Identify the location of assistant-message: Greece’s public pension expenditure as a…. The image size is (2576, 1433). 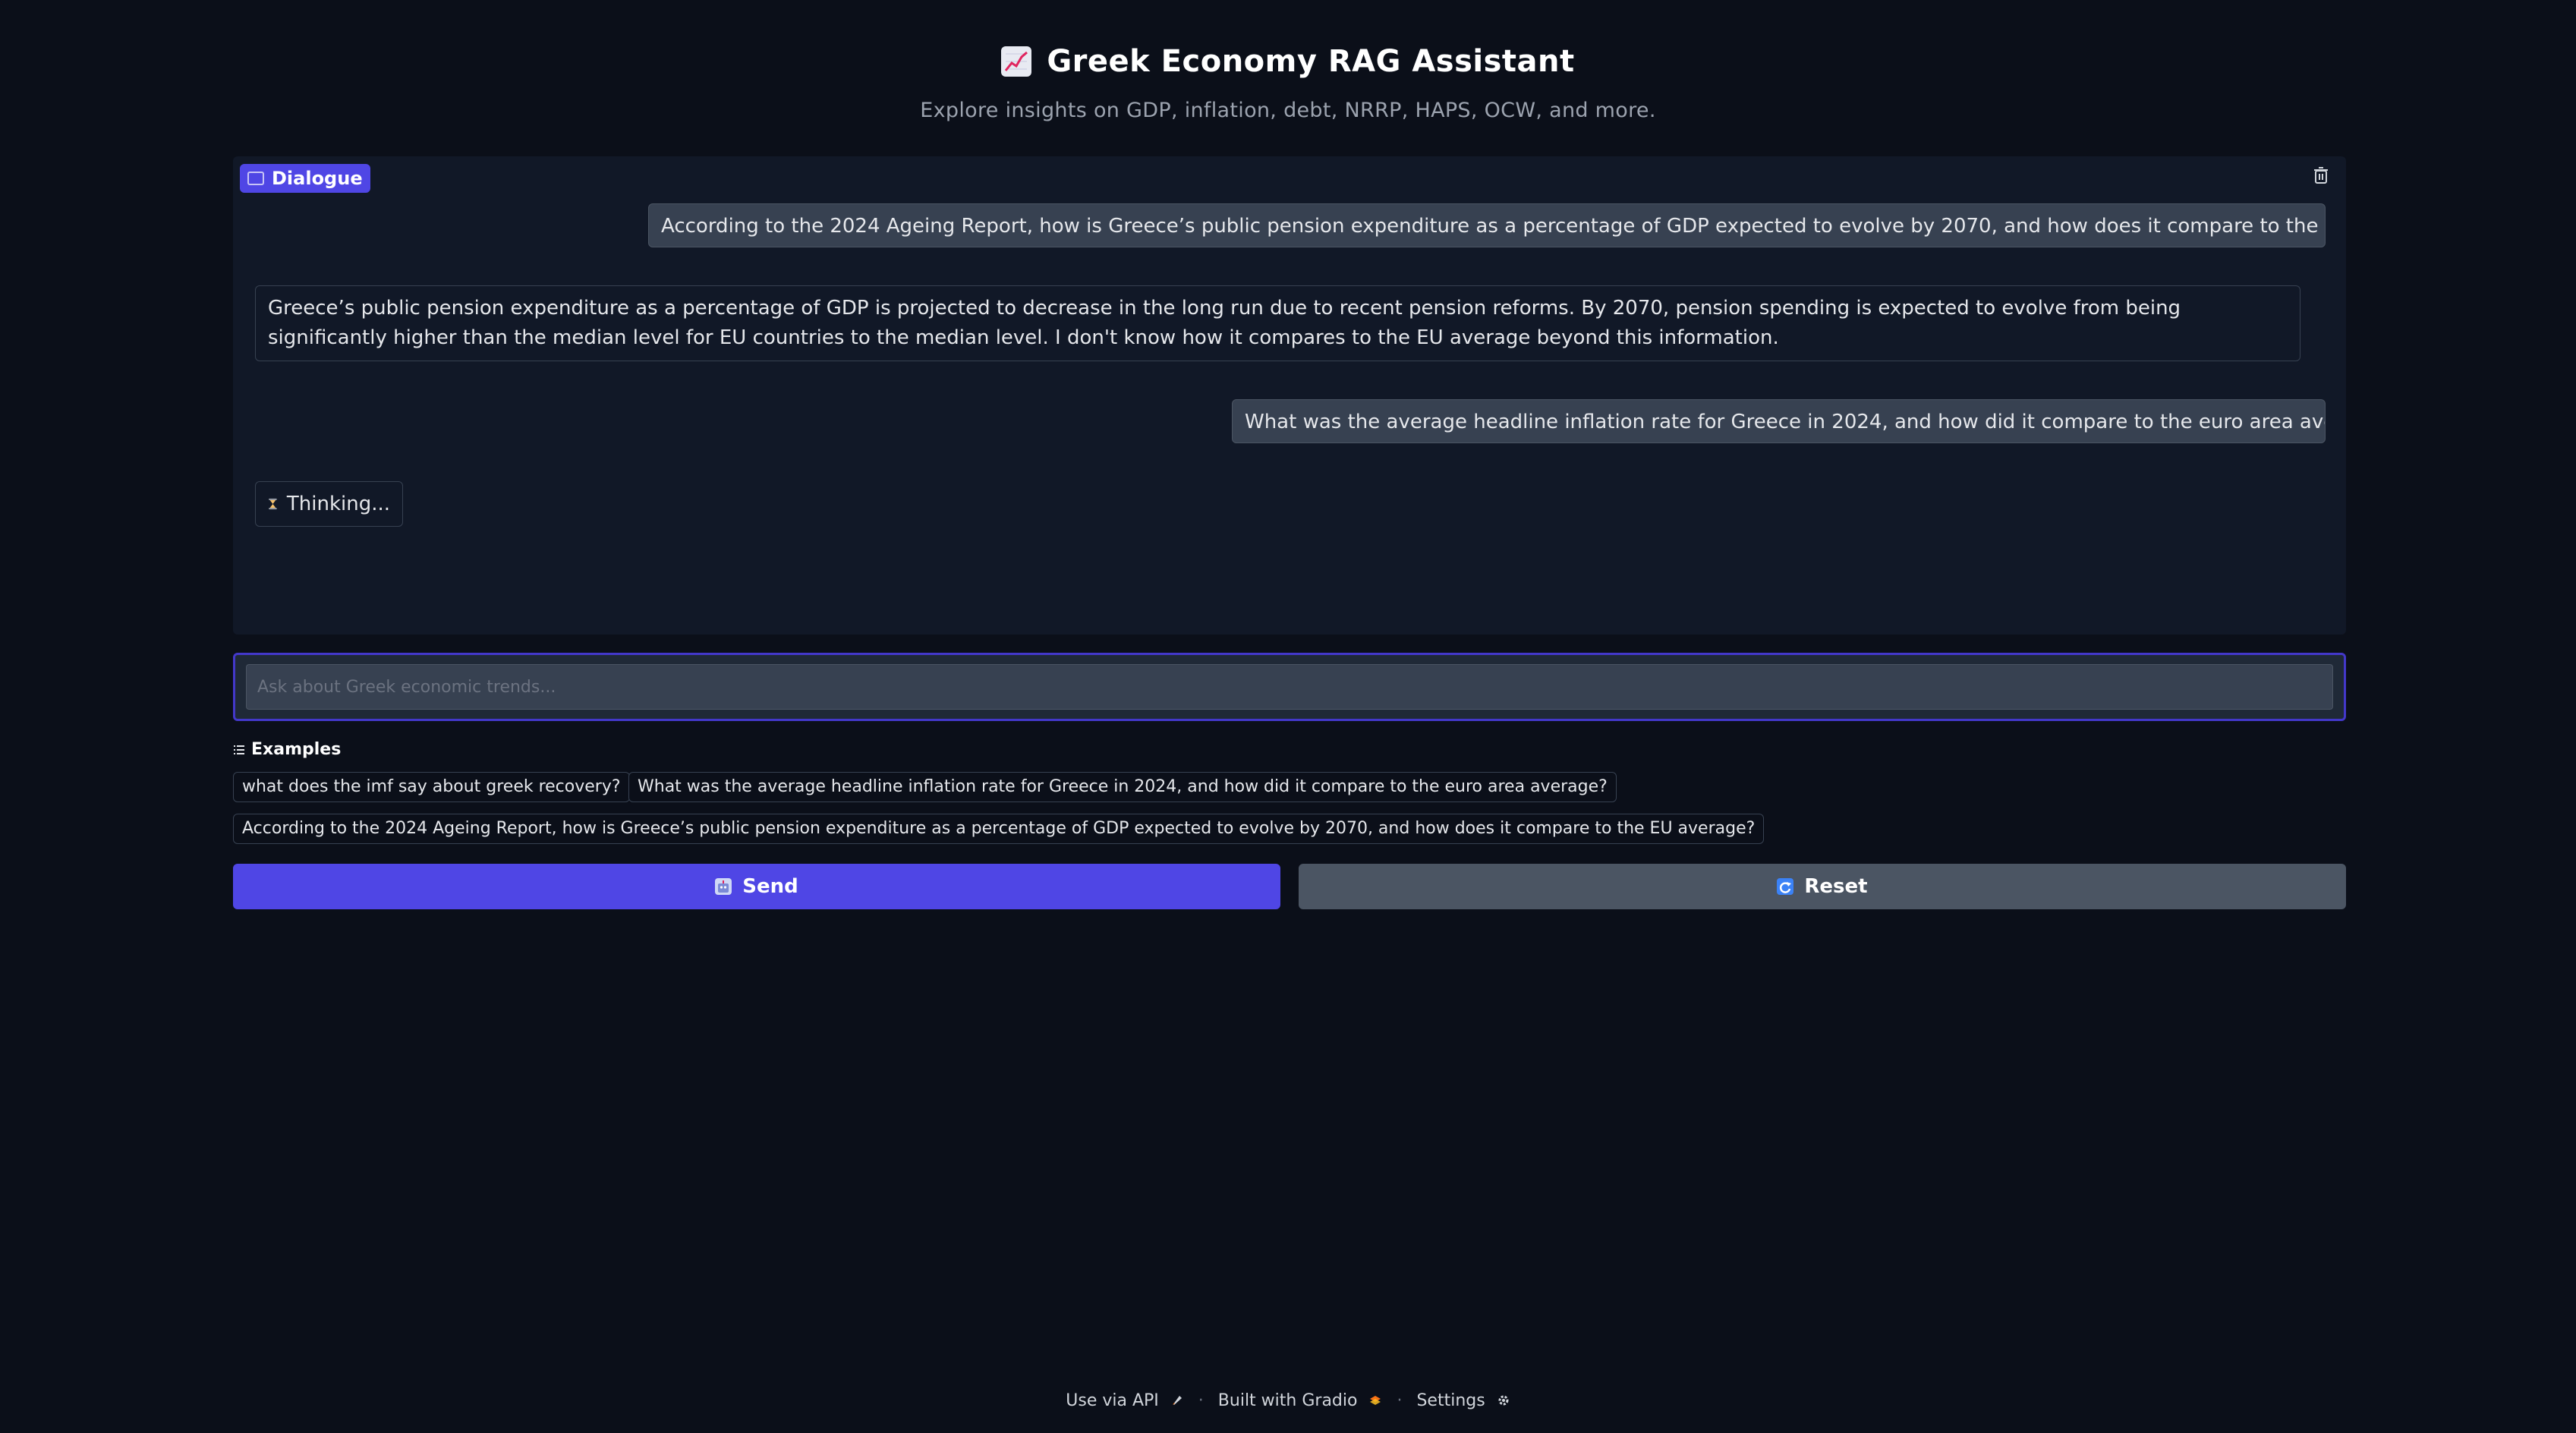
(1277, 323).